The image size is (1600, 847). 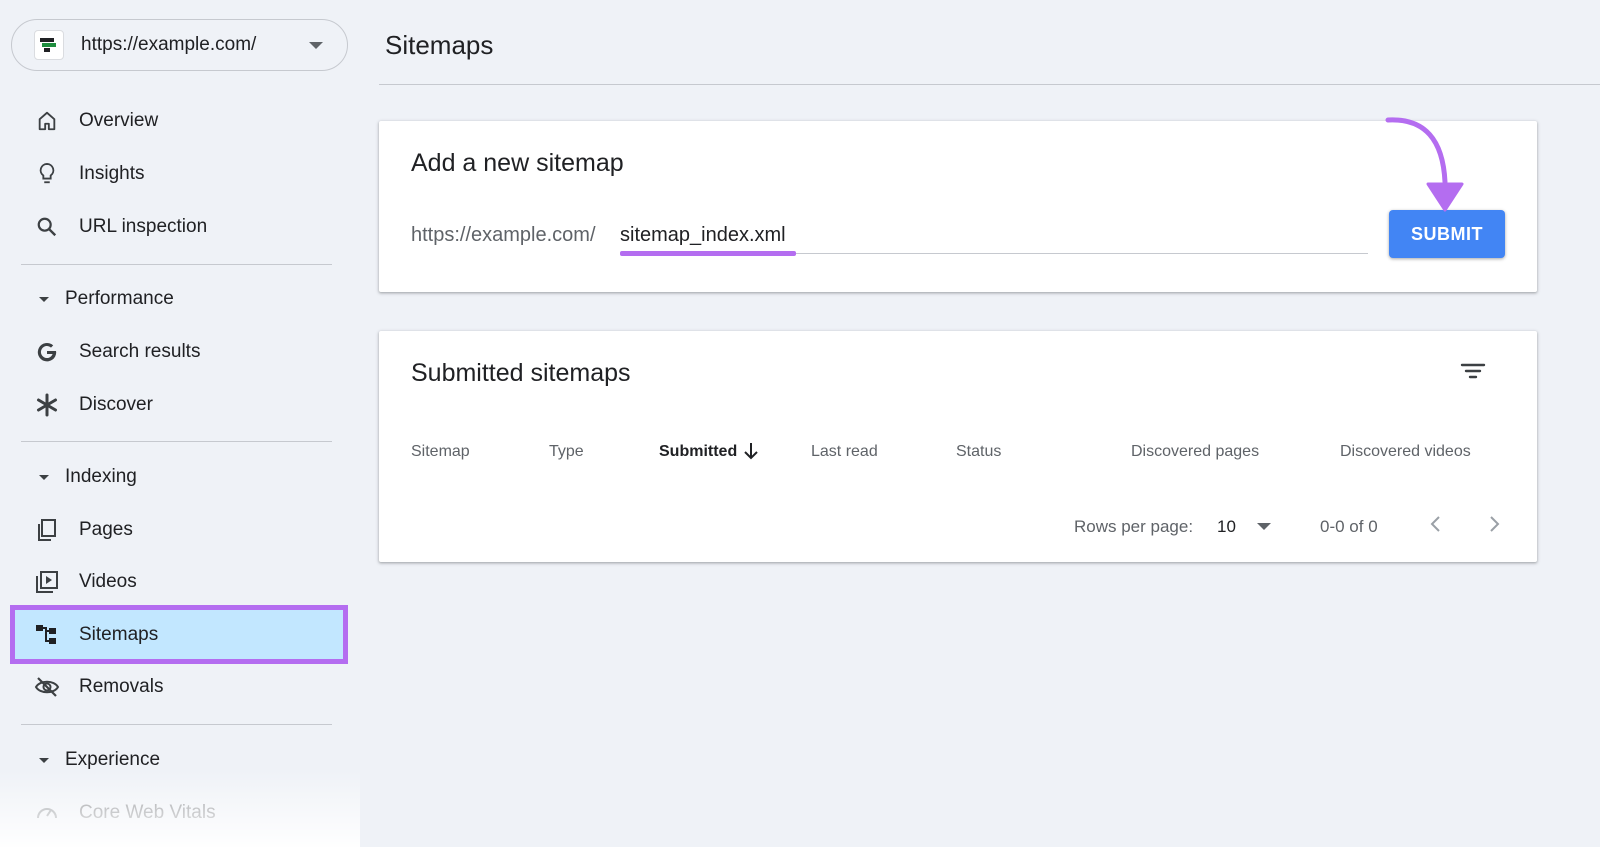 I want to click on annotation-arrow-icon, so click(x=1424, y=164).